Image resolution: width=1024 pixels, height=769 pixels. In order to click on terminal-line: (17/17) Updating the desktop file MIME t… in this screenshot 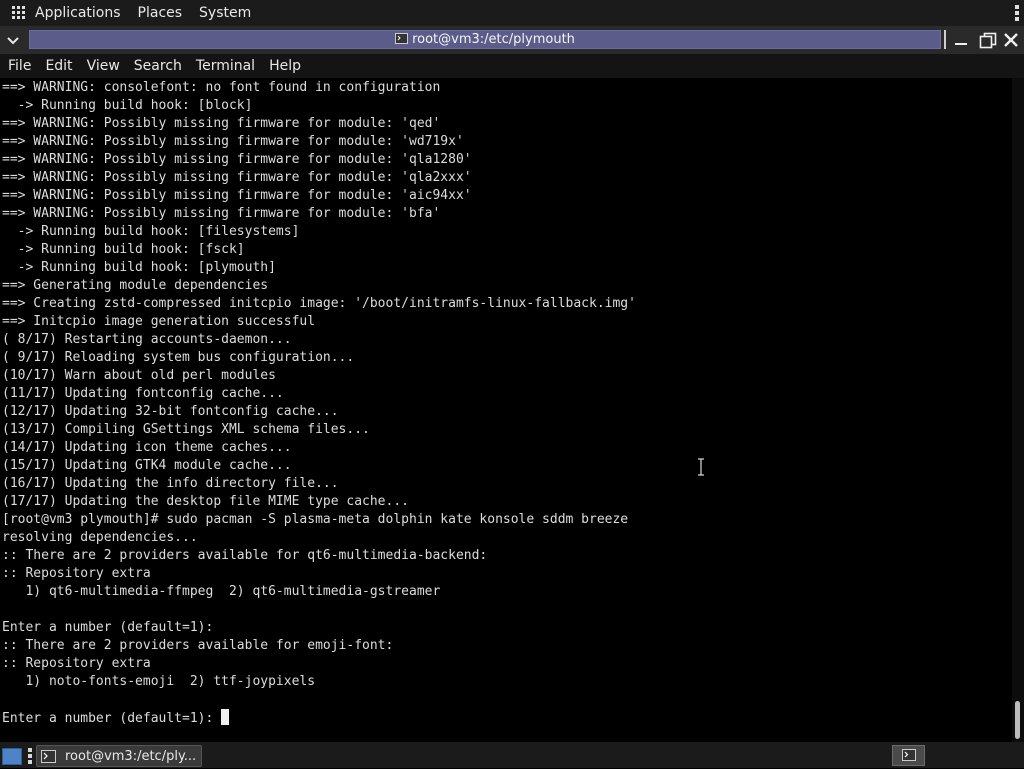, I will do `click(205, 501)`.